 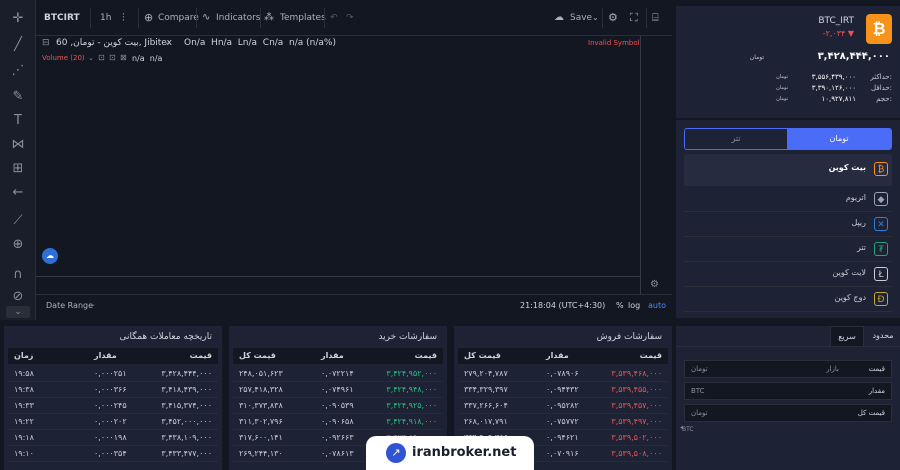 I want to click on dogecoin-icon: Ð, so click(x=881, y=299).